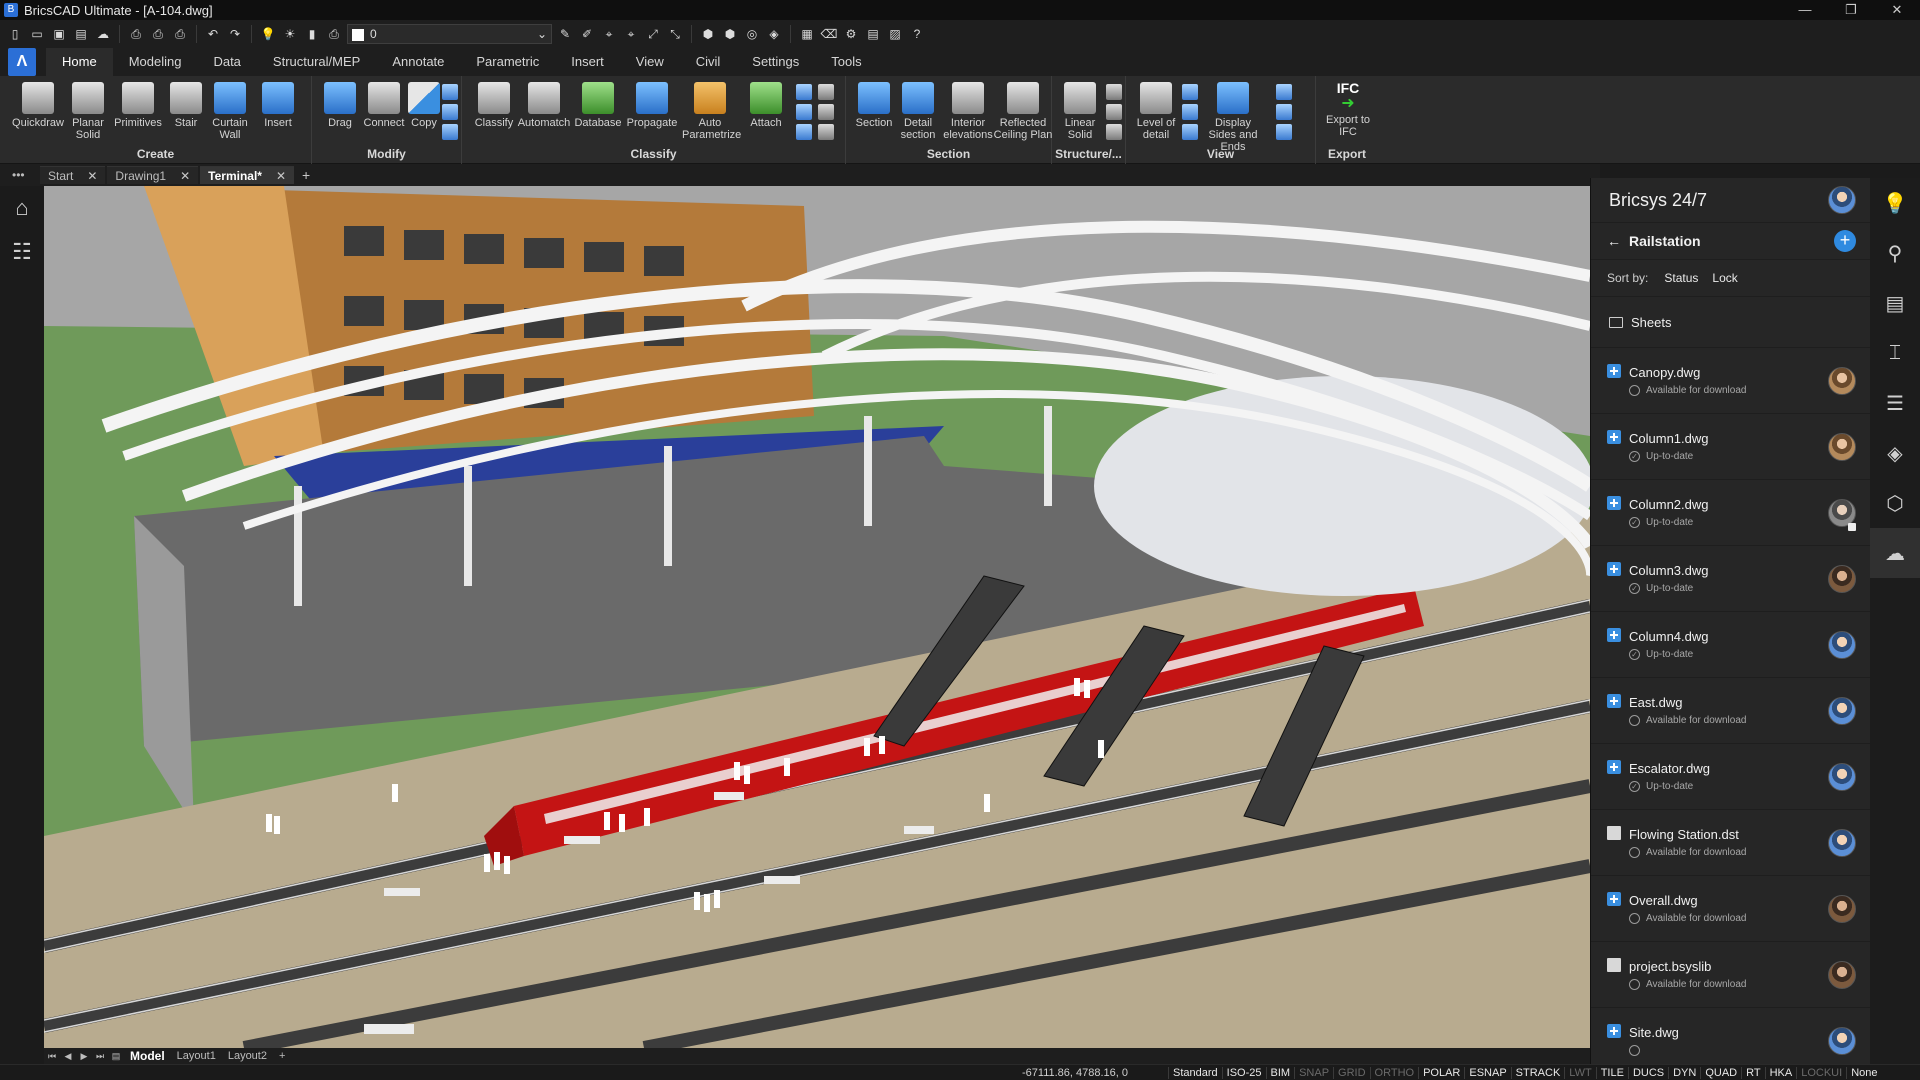 This screenshot has height=1080, width=1920. I want to click on cycle-icon, so click(1284, 132).